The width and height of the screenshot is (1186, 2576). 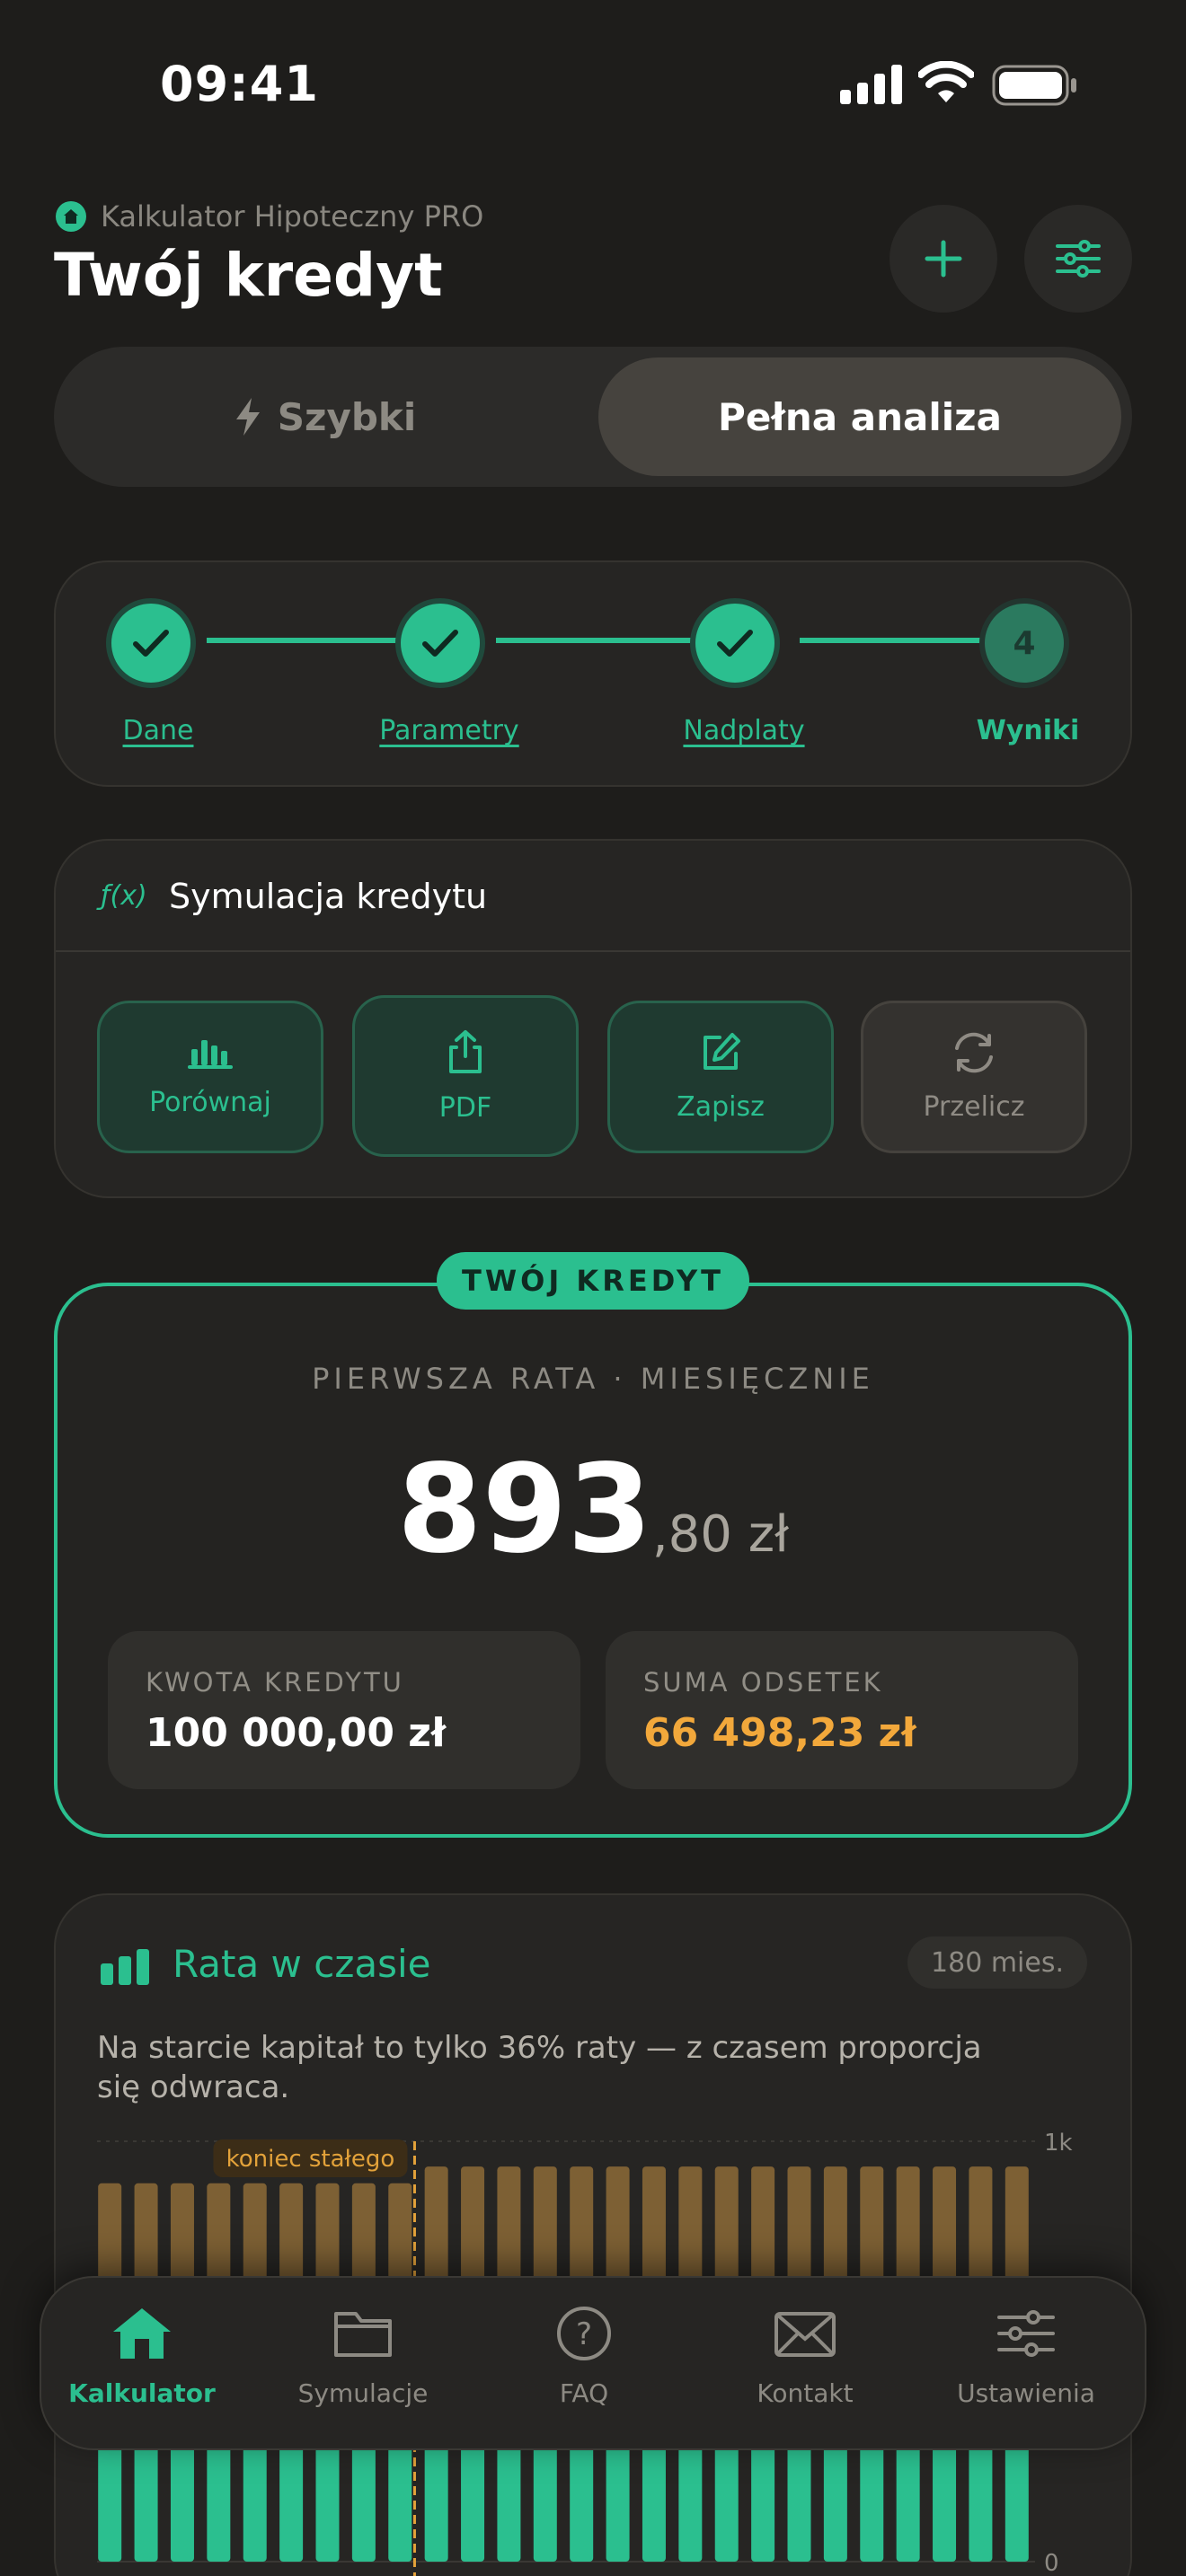 What do you see at coordinates (974, 1077) in the screenshot?
I see `recalculate-button: Przelicz` at bounding box center [974, 1077].